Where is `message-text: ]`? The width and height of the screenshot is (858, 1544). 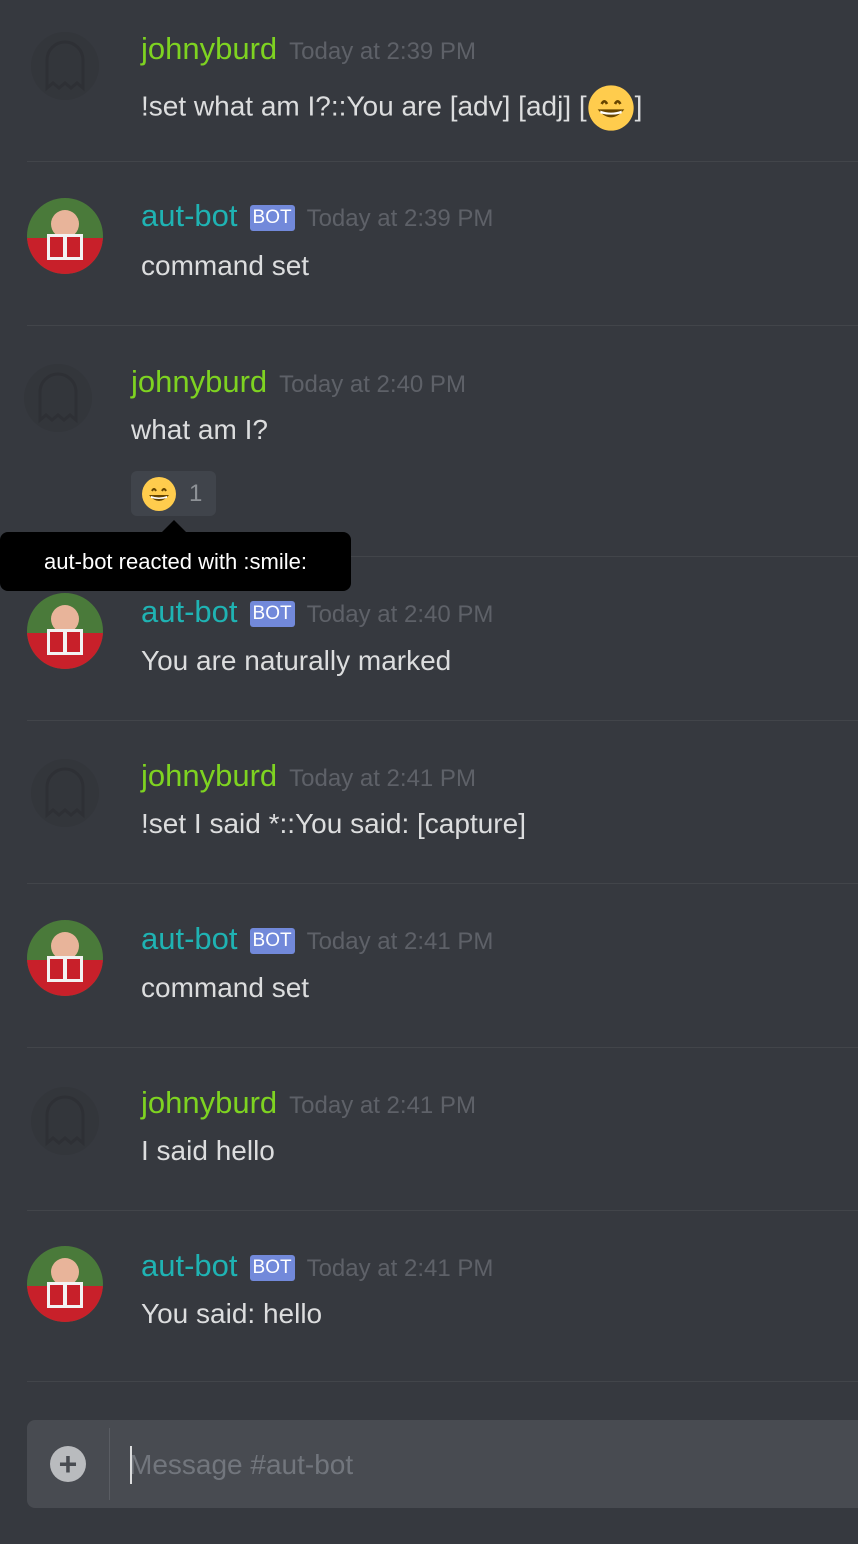
message-text: ] is located at coordinates (638, 106).